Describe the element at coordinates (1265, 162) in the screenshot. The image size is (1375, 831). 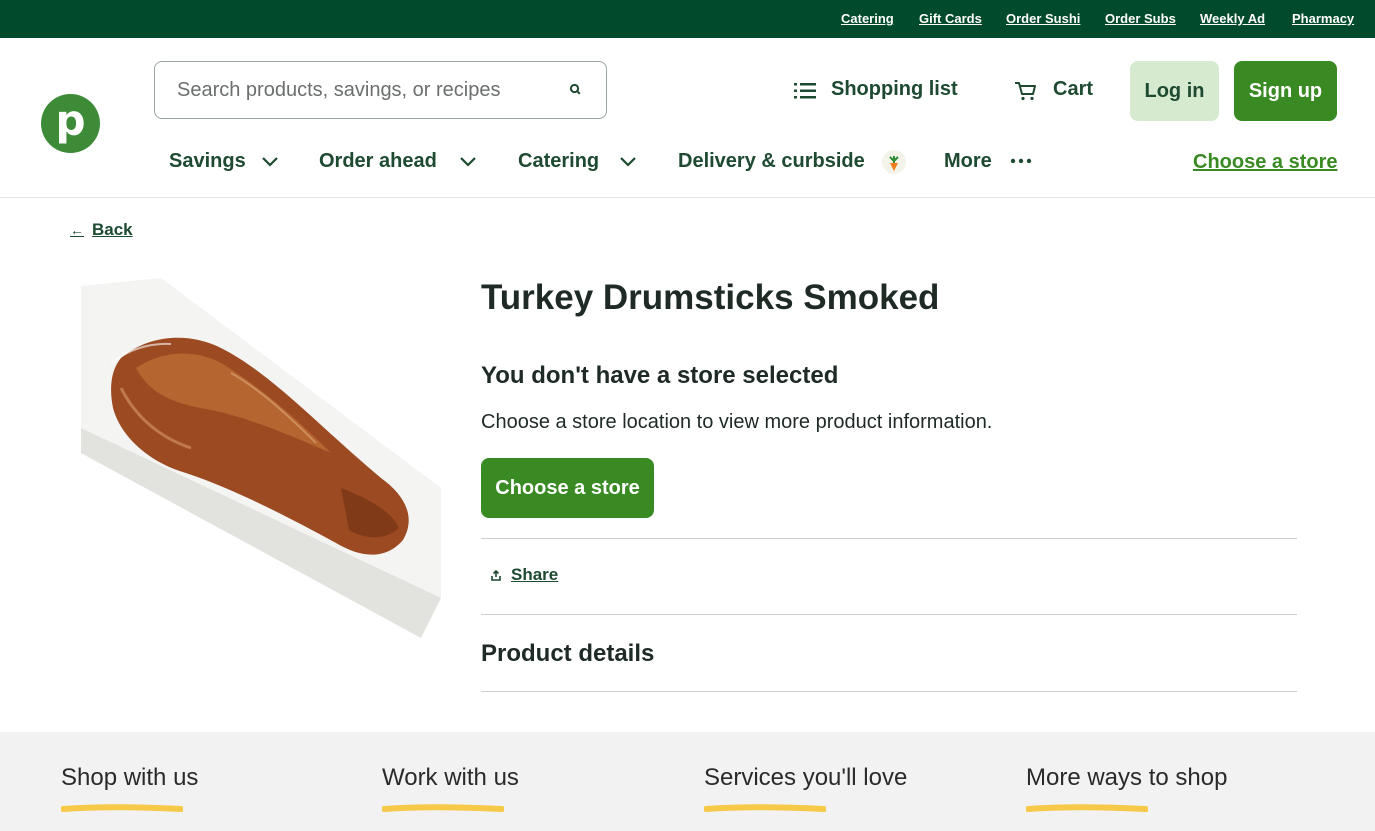
I see `choose-store-link: Choose a store` at that location.